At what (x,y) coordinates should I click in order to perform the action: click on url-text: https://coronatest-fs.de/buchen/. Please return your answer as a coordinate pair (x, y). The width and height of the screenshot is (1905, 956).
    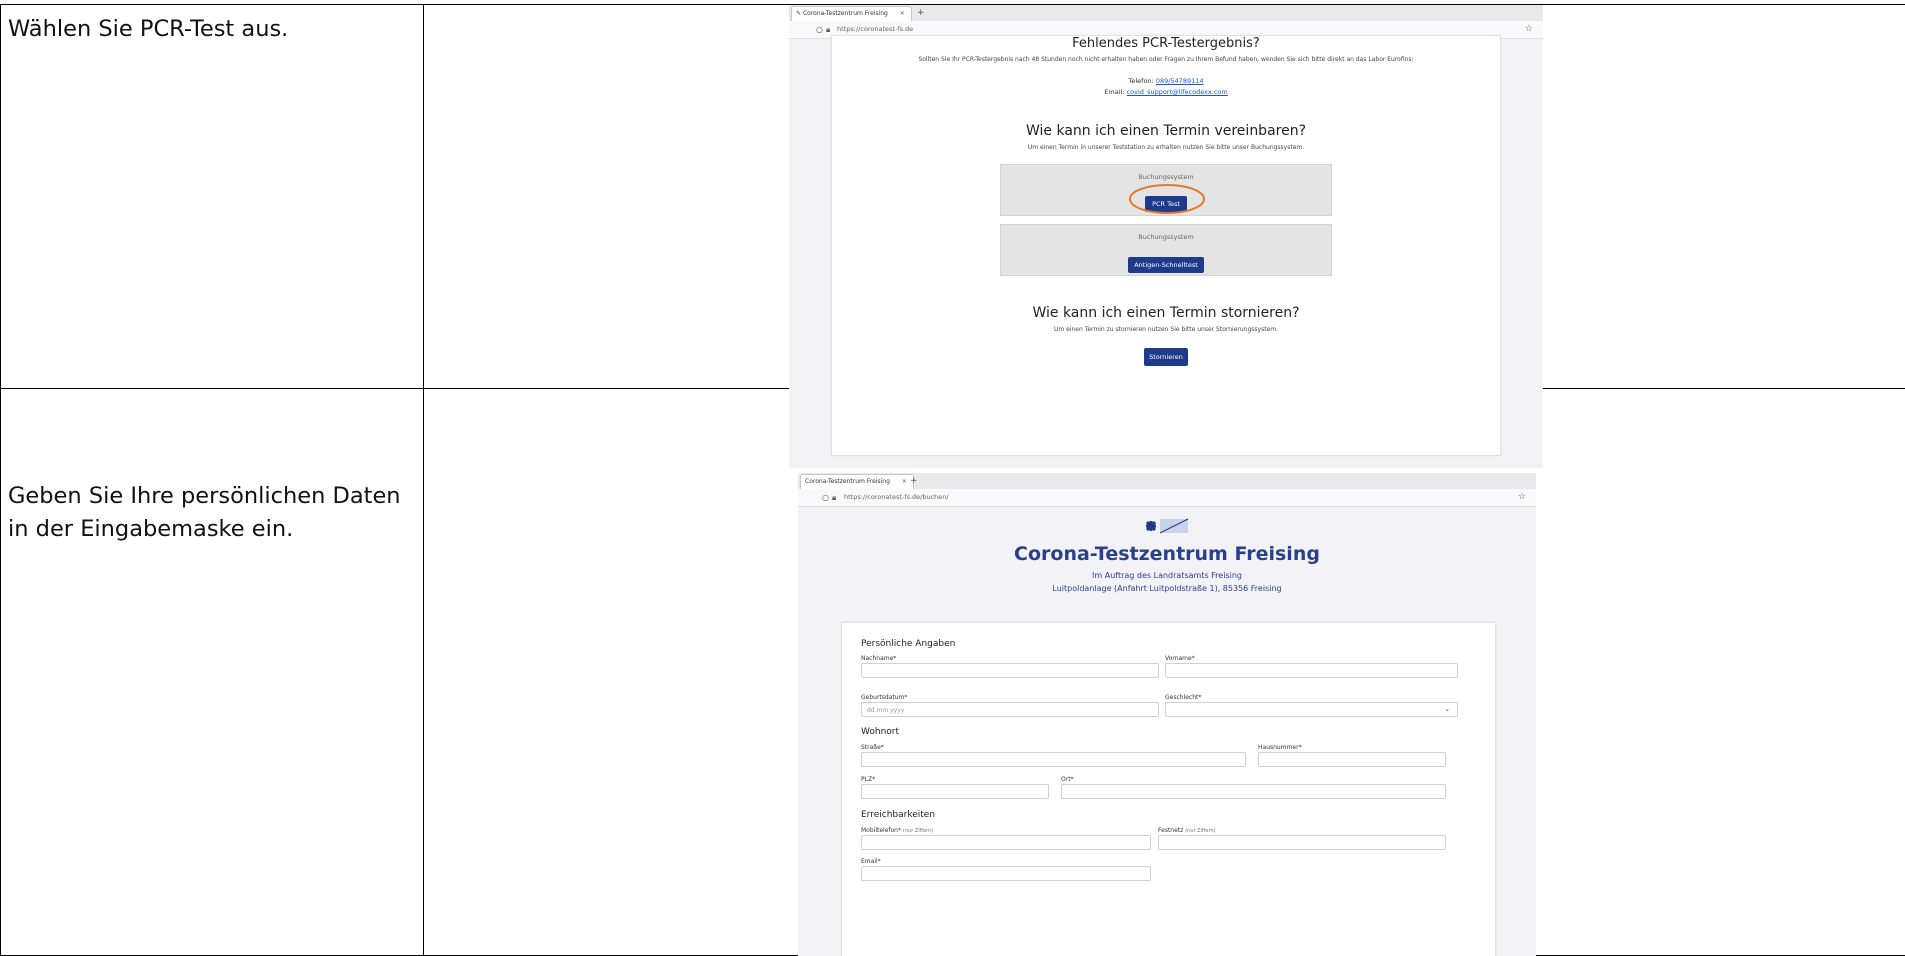
    Looking at the image, I should click on (896, 497).